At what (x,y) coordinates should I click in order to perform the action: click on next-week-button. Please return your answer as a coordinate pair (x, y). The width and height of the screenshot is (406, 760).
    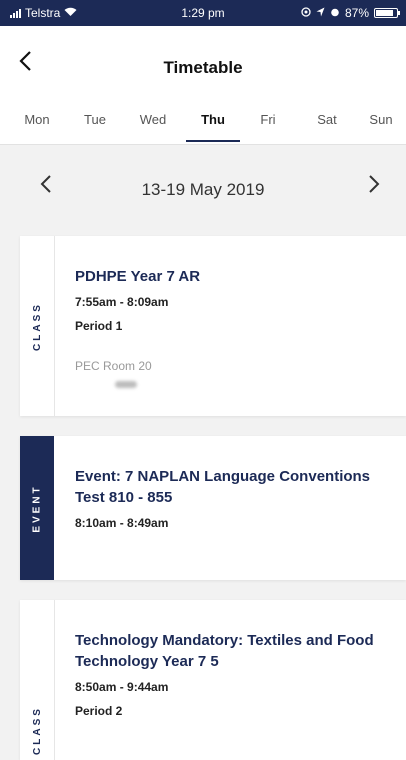
    Looking at the image, I should click on (374, 187).